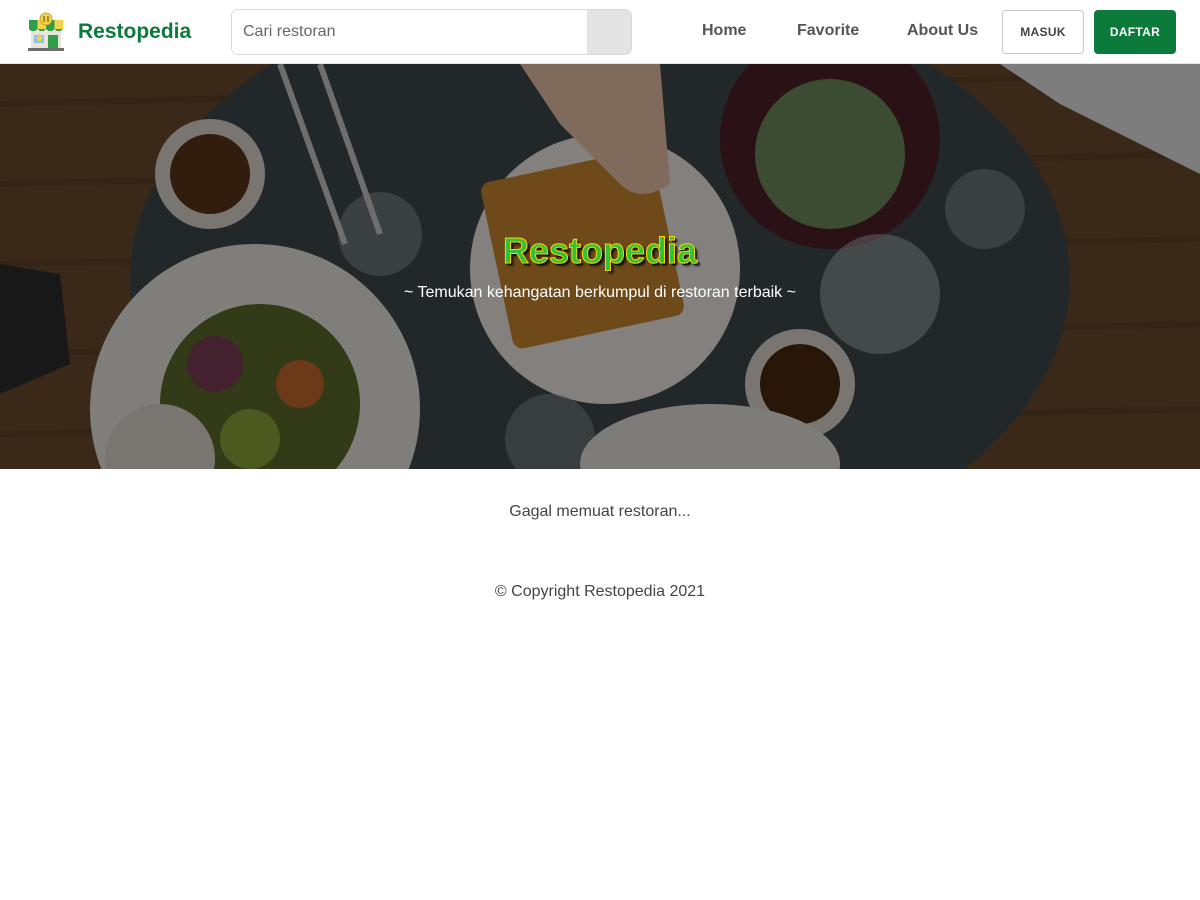 Image resolution: width=1200 pixels, height=900 pixels. I want to click on brand-name: Restopedia, so click(135, 31).